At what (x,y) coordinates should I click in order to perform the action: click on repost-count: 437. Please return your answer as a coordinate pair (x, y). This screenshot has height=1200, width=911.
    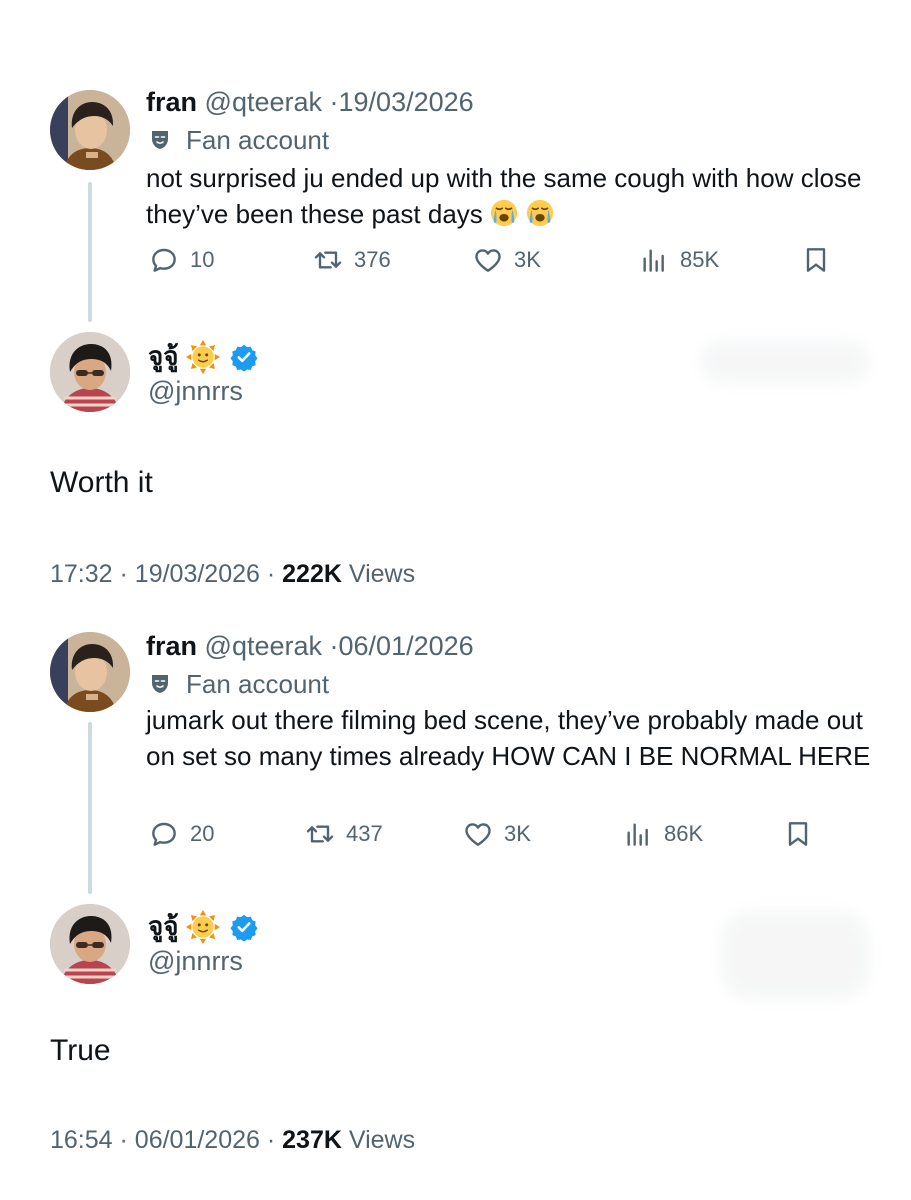
    Looking at the image, I should click on (364, 833).